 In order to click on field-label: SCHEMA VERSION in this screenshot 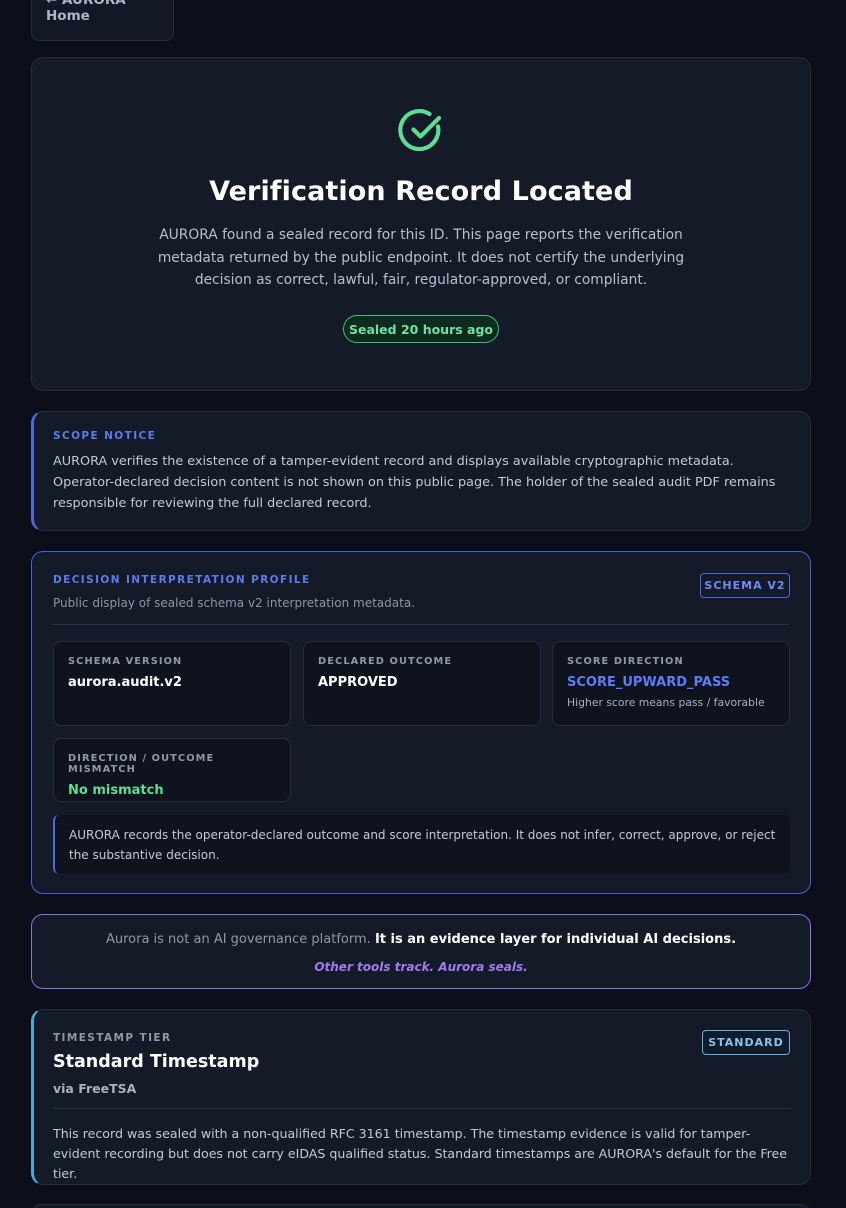, I will do `click(125, 661)`.